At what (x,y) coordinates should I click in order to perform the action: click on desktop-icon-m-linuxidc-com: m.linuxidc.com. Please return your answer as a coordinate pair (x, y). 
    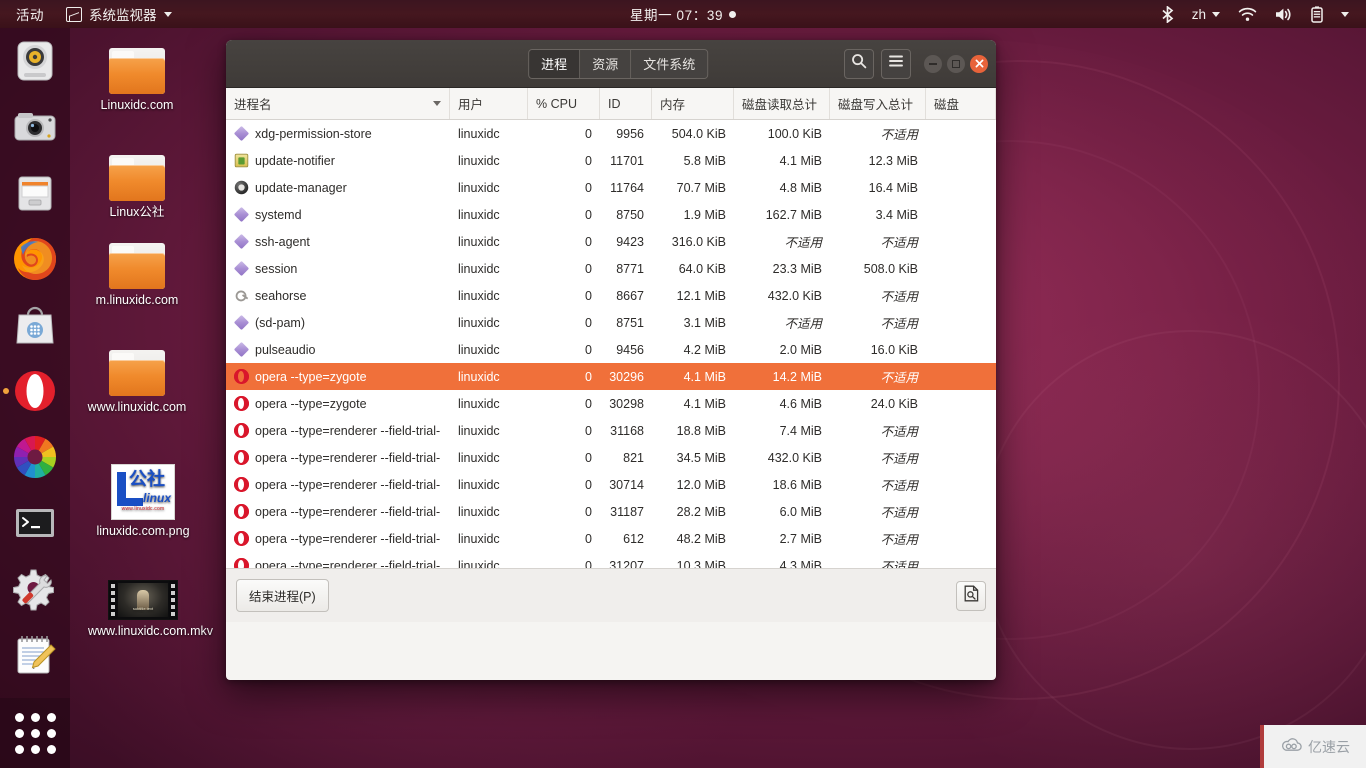
    Looking at the image, I should click on (137, 275).